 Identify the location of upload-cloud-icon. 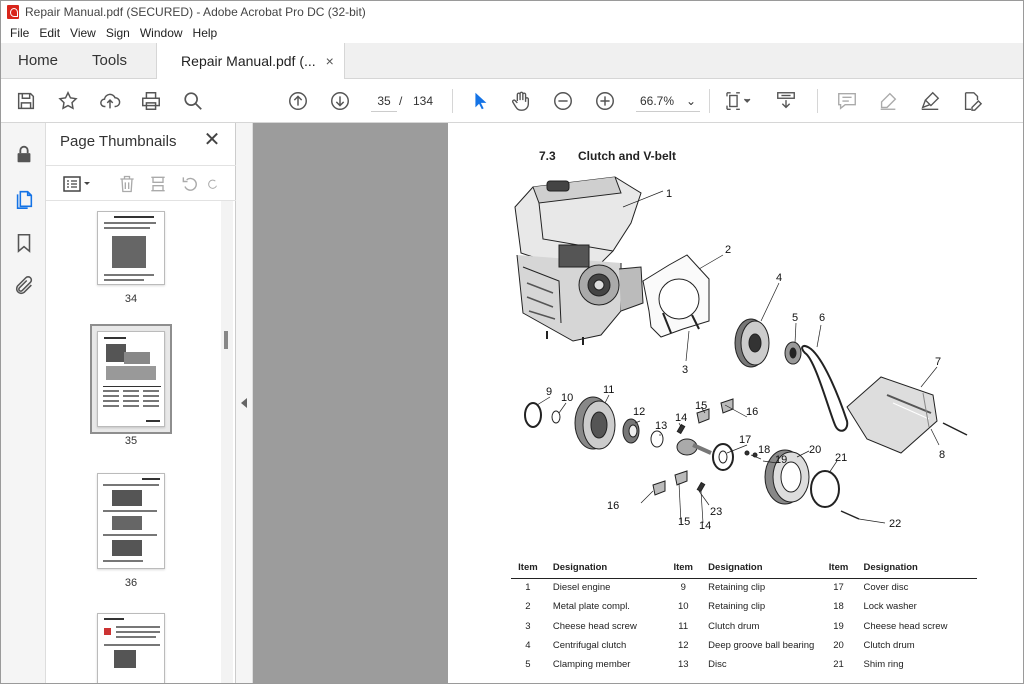
(110, 101).